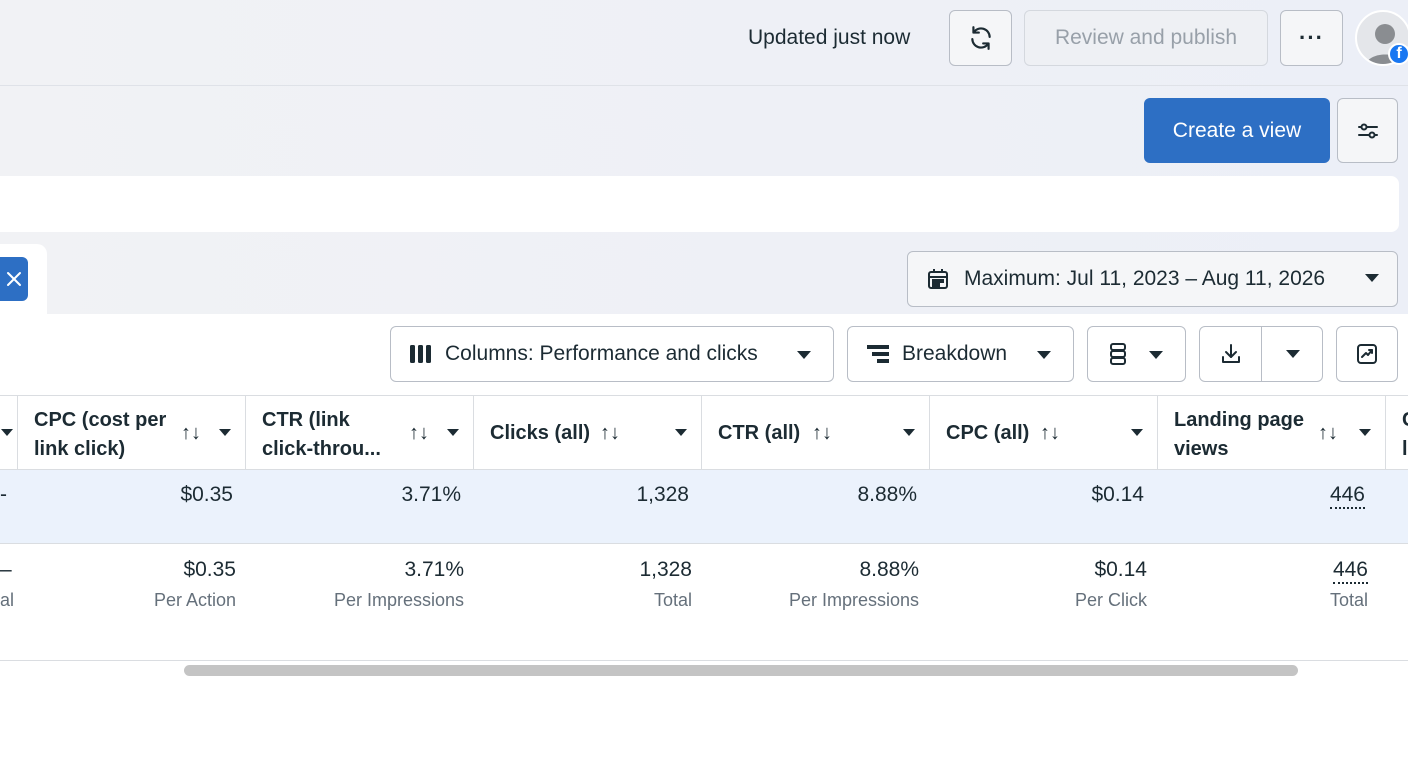  I want to click on column-header-cpc-all: CPC (all) ↑↓, so click(1043, 433).